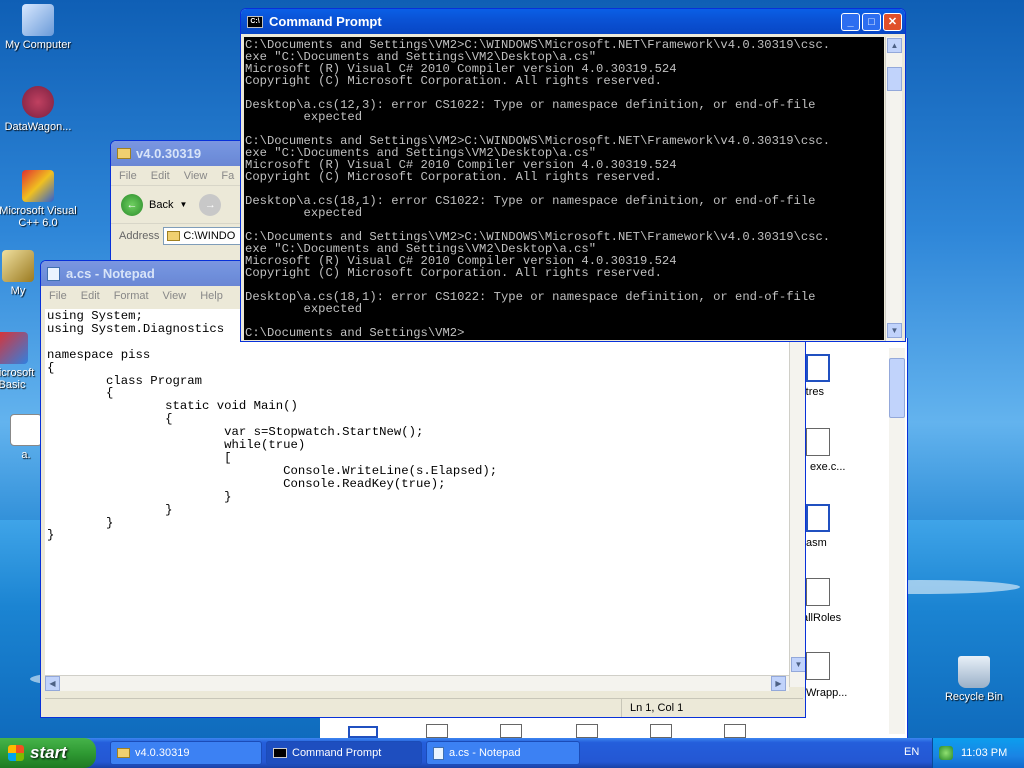  What do you see at coordinates (974, 697) in the screenshot?
I see `desktop-icon-label: Recycle Bin` at bounding box center [974, 697].